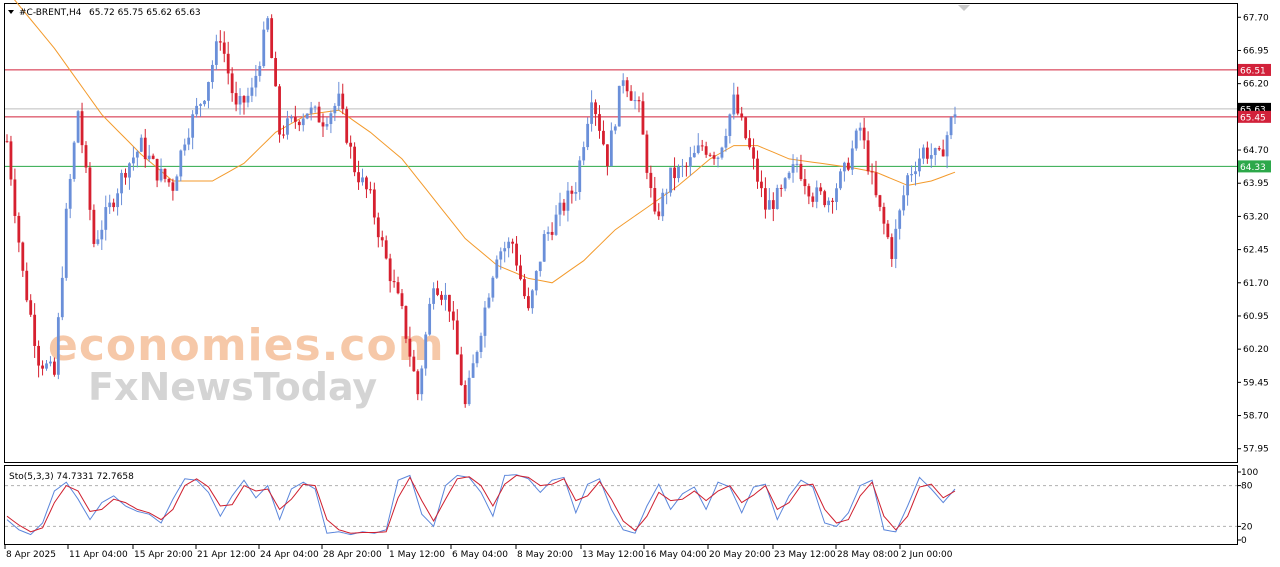 Image resolution: width=1280 pixels, height=567 pixels. Describe the element at coordinates (868, 555) in the screenshot. I see `time-tick-label: 28 May 08:00` at that location.